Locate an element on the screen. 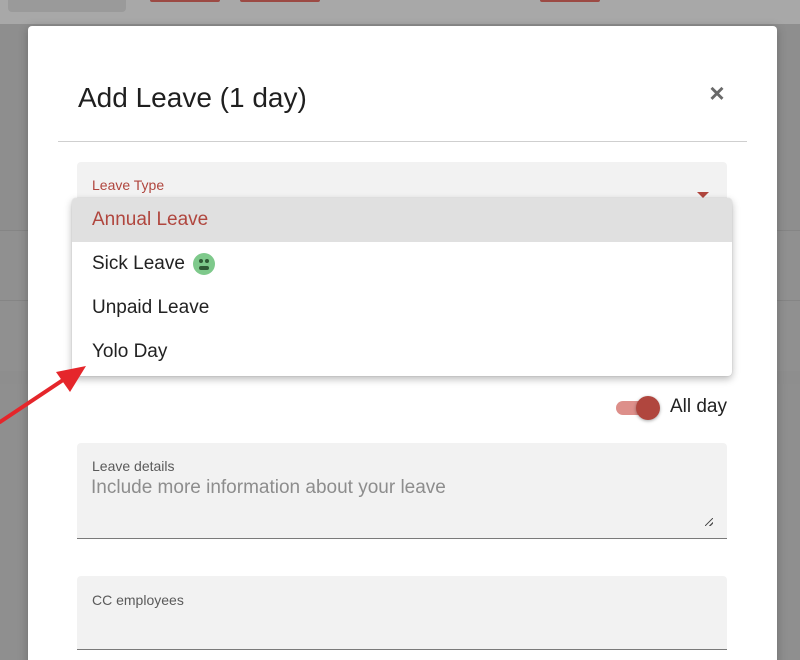 This screenshot has height=660, width=800. option-label: Unpaid Leave is located at coordinates (151, 307).